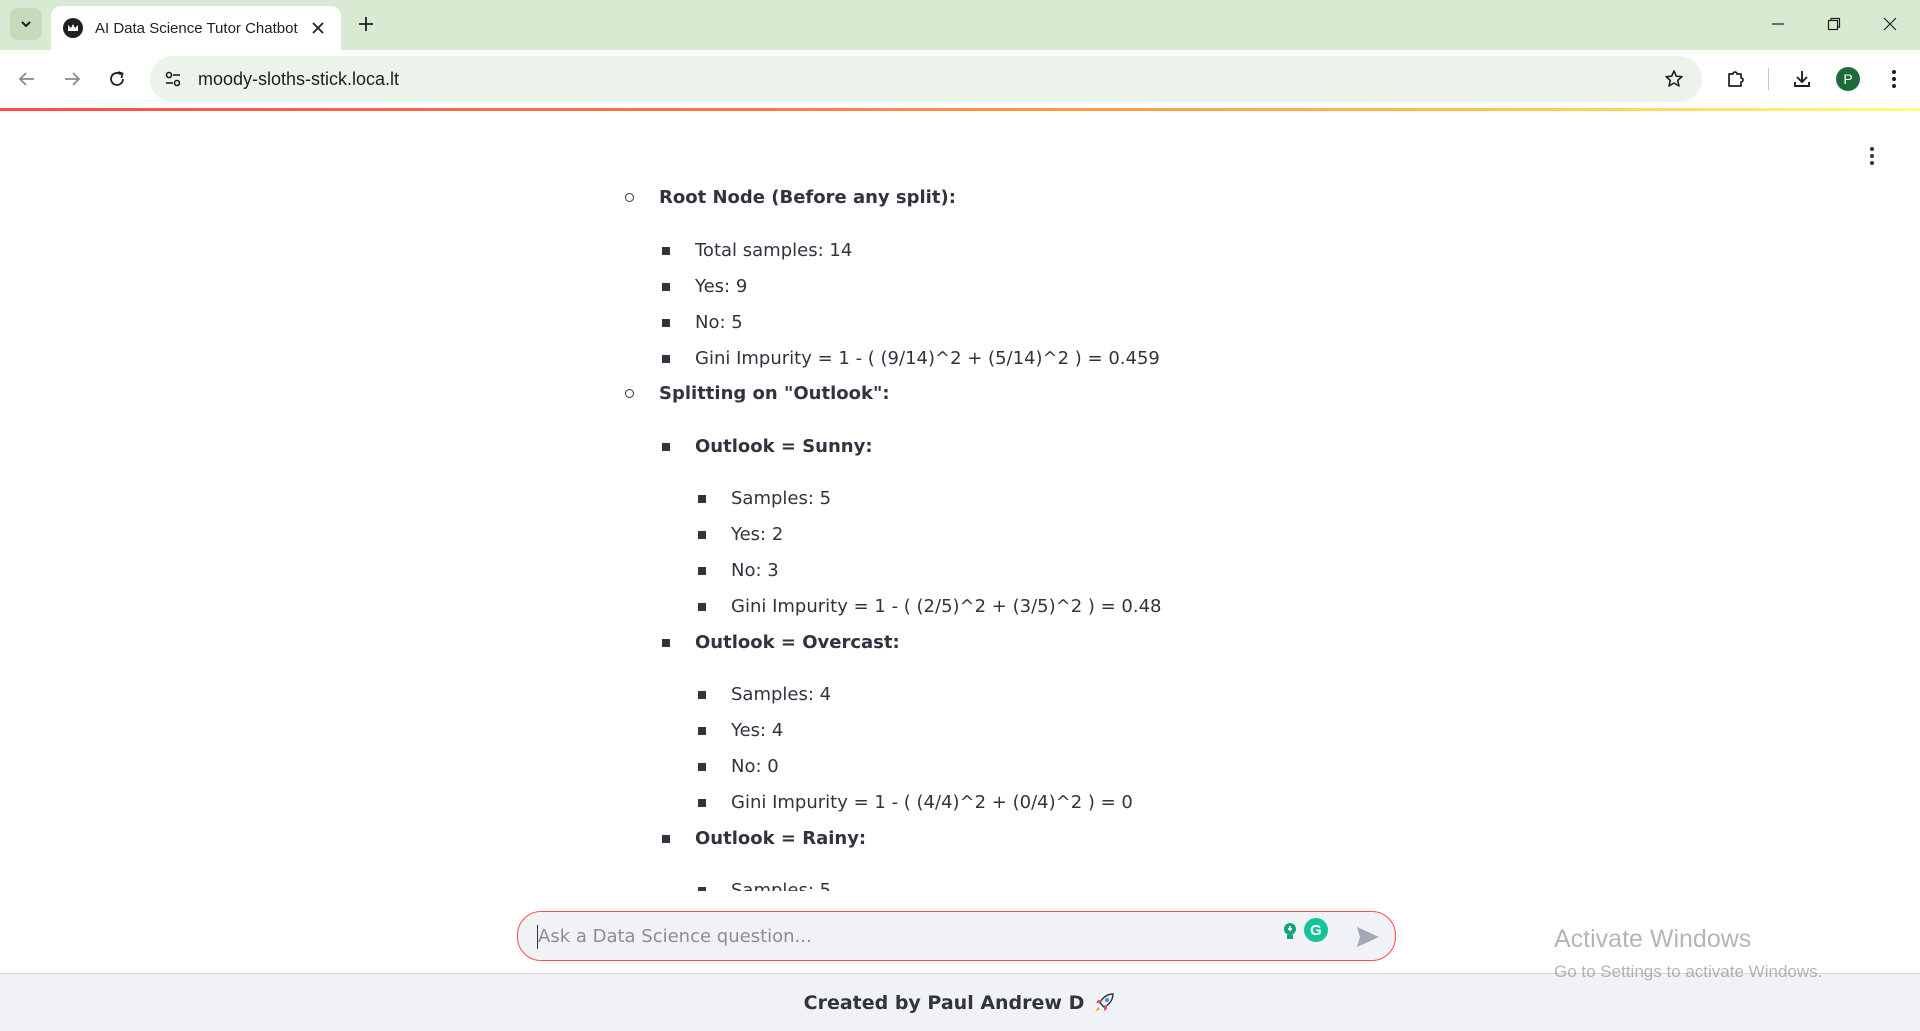 This screenshot has width=1920, height=1031. What do you see at coordinates (299, 78) in the screenshot?
I see `url-text: moody-sloths-stick.loca.lt` at bounding box center [299, 78].